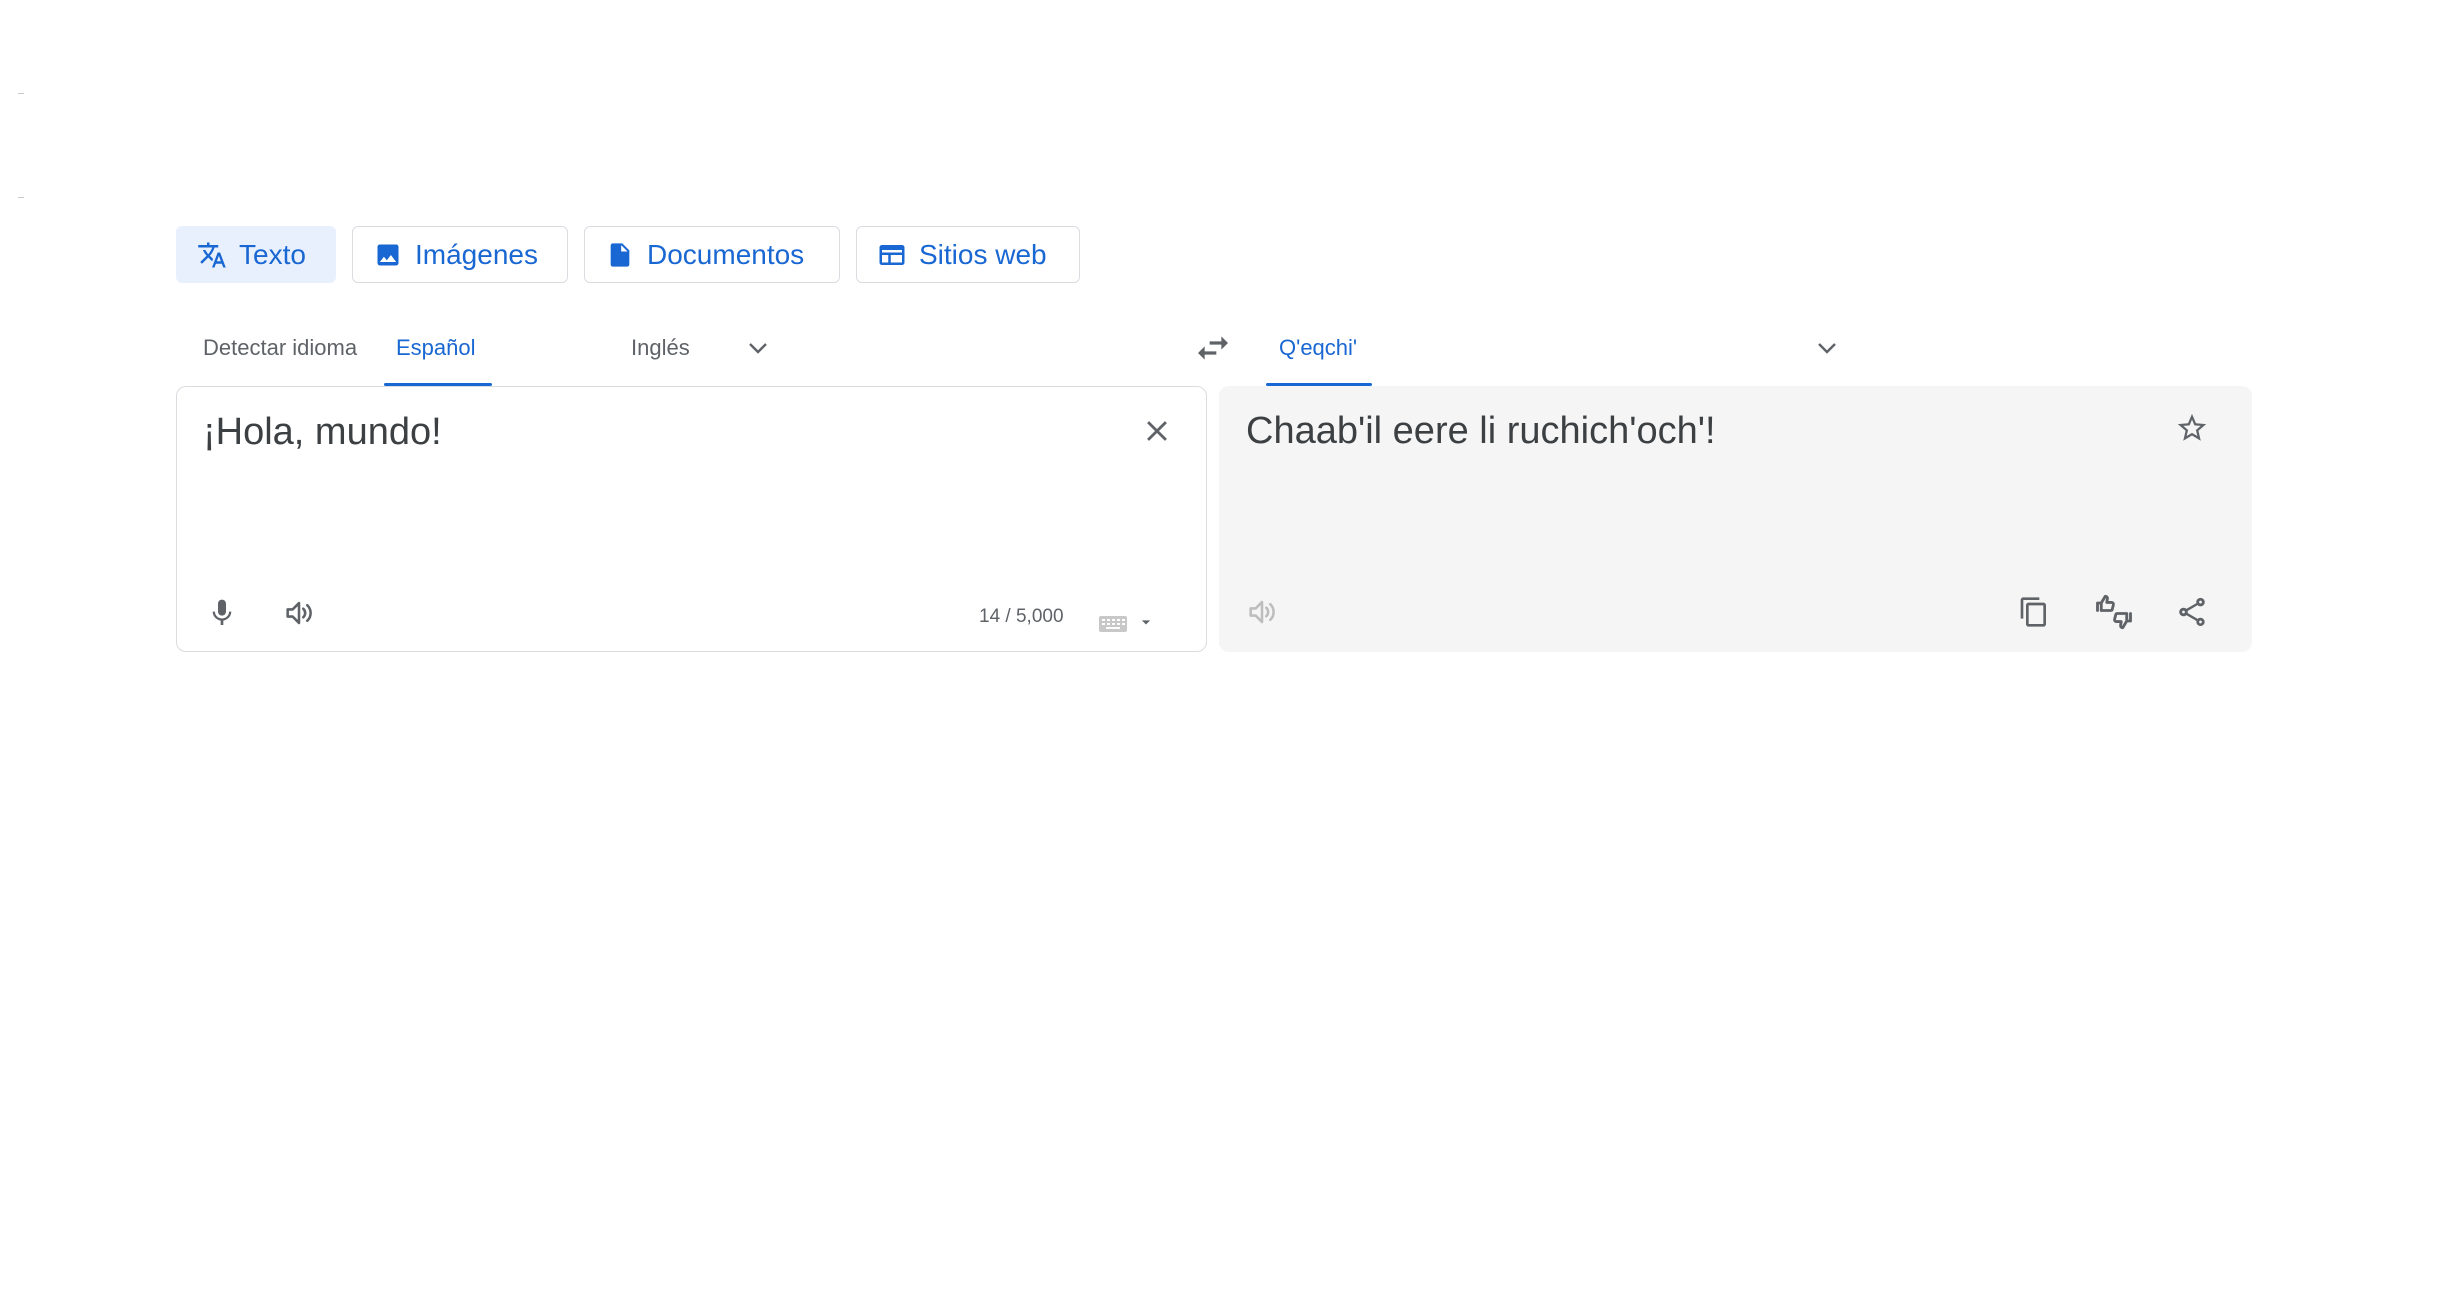  I want to click on swap-languages-icon, so click(1213, 348).